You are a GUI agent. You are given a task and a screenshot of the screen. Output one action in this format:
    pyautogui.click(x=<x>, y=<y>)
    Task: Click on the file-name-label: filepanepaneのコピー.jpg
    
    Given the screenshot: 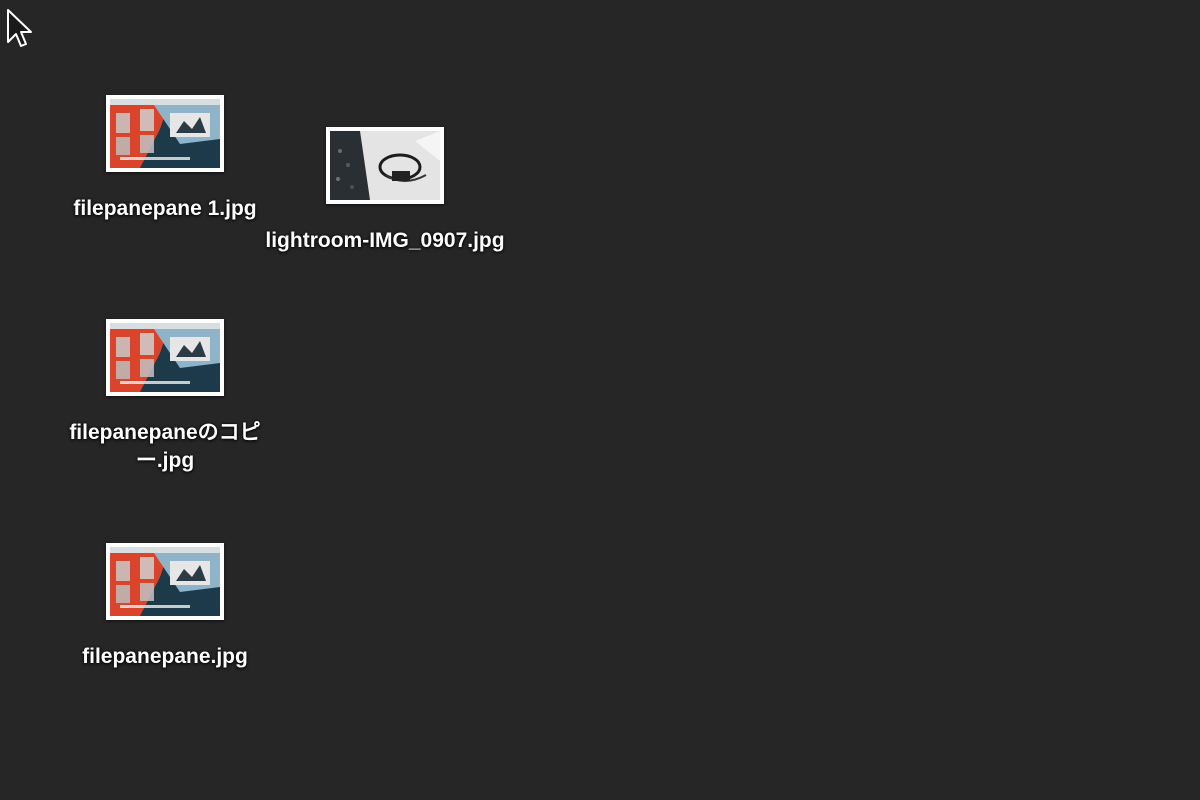 What is the action you would take?
    pyautogui.click(x=165, y=447)
    